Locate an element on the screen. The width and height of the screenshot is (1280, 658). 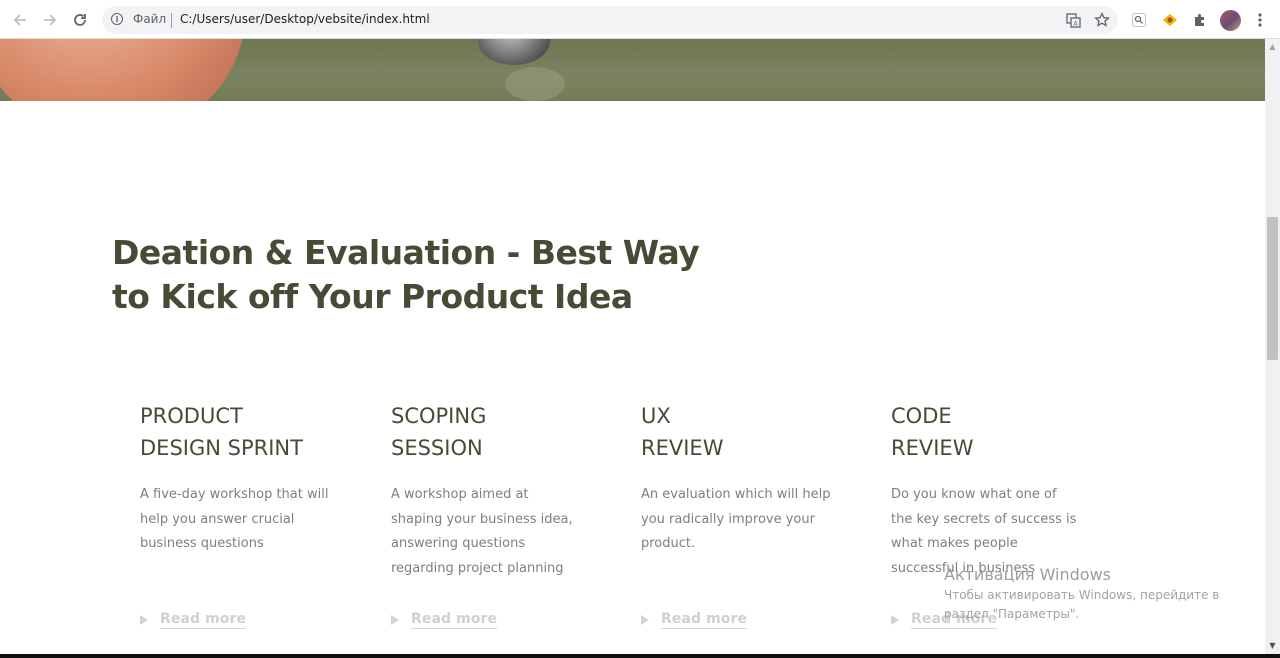
headline-line-2: to Kick off Your Product Idea is located at coordinates (372, 296).